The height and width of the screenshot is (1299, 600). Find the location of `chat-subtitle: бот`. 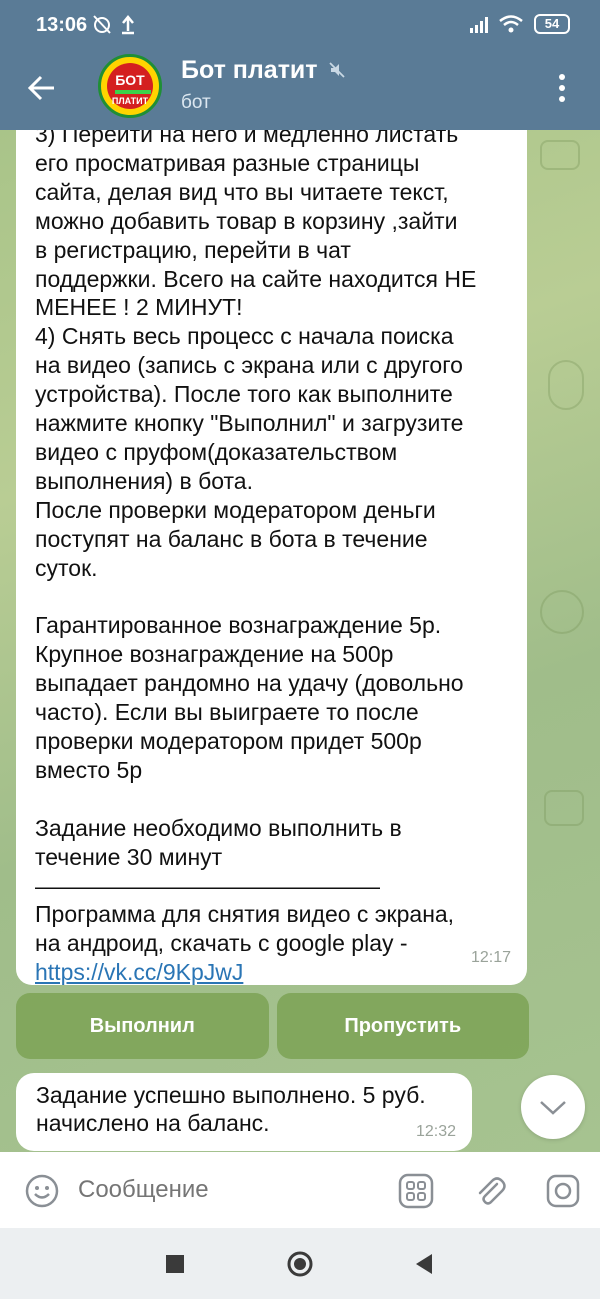

chat-subtitle: бот is located at coordinates (196, 102).